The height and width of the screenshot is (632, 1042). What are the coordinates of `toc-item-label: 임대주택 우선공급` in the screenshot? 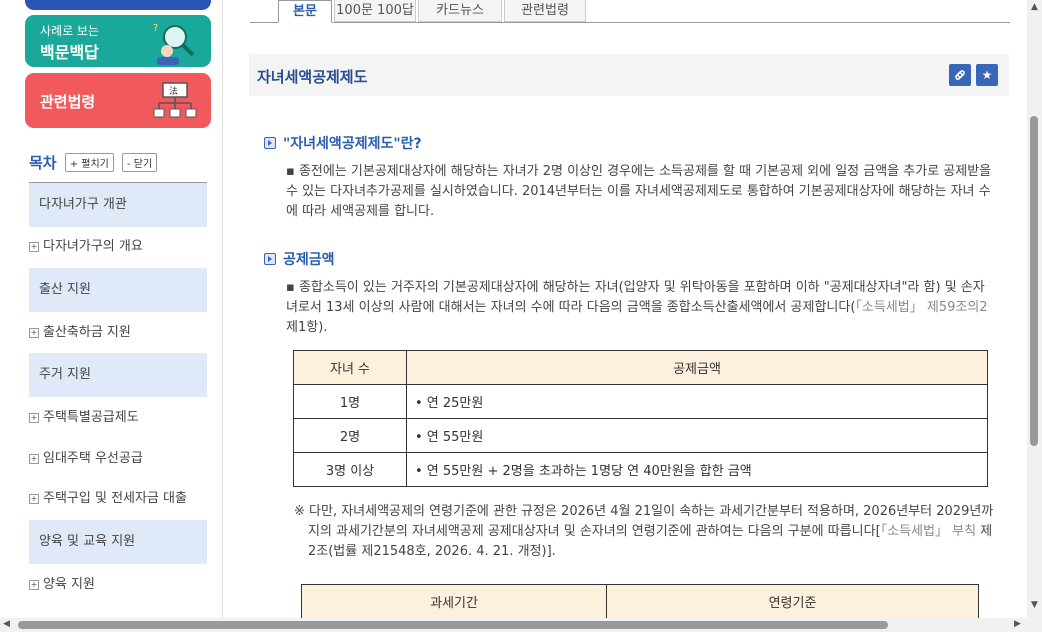 It's located at (93, 458).